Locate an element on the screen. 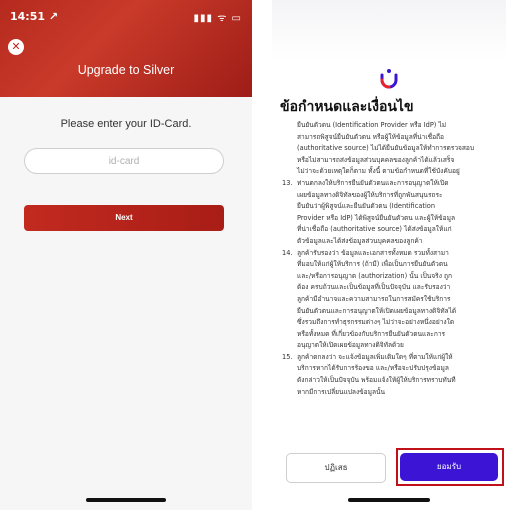  term-number: 15. is located at coordinates (287, 356).